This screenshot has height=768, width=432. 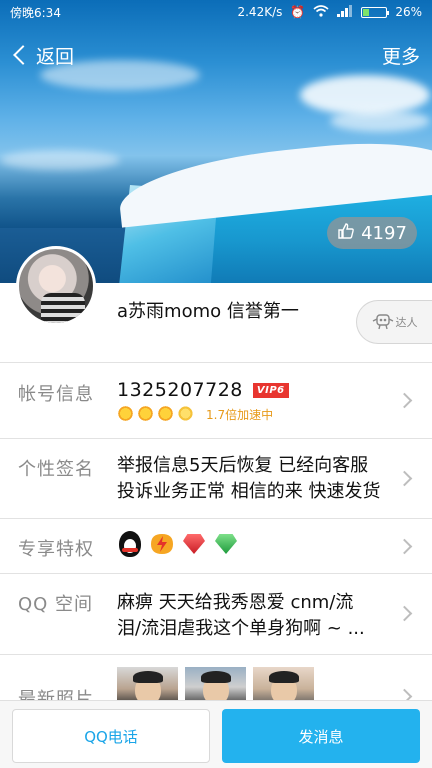 What do you see at coordinates (216, 55) in the screenshot?
I see `nav-bar: 返回 更多` at bounding box center [216, 55].